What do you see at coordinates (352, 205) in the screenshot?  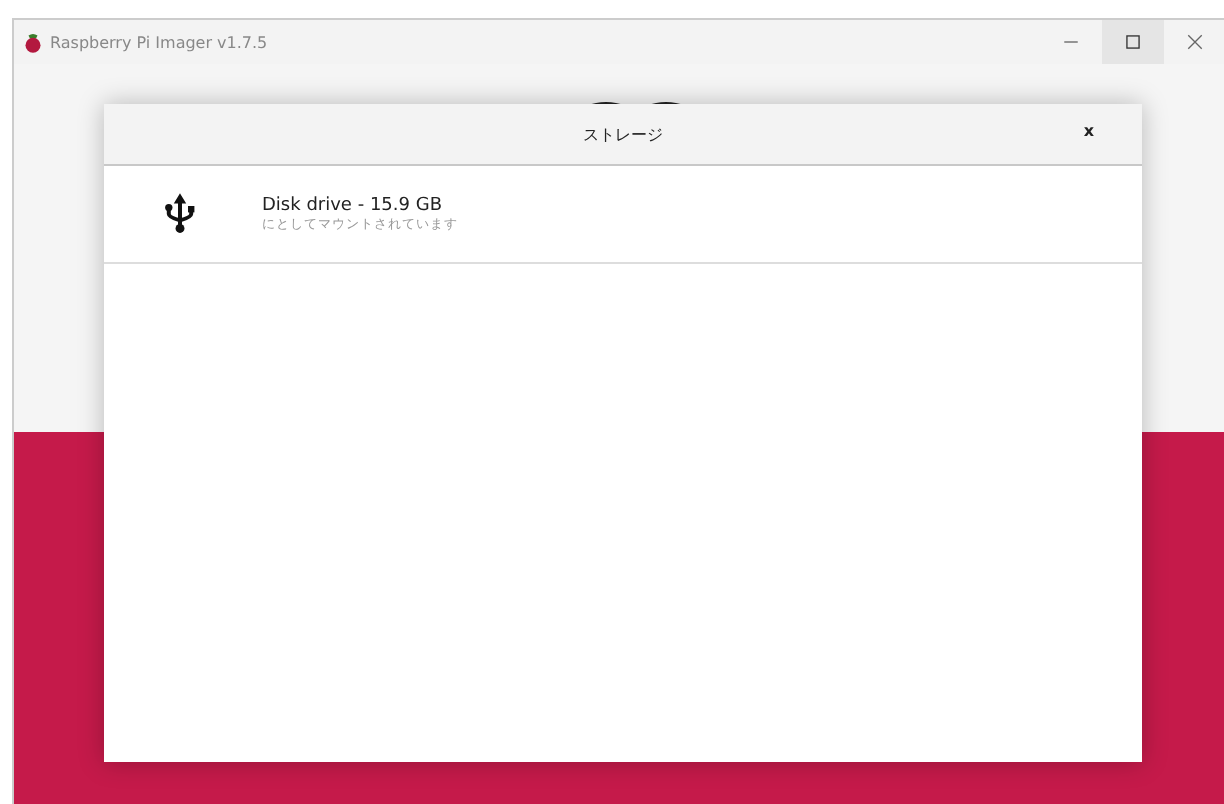 I see `drive-name: Disk drive - 15.9 GB` at bounding box center [352, 205].